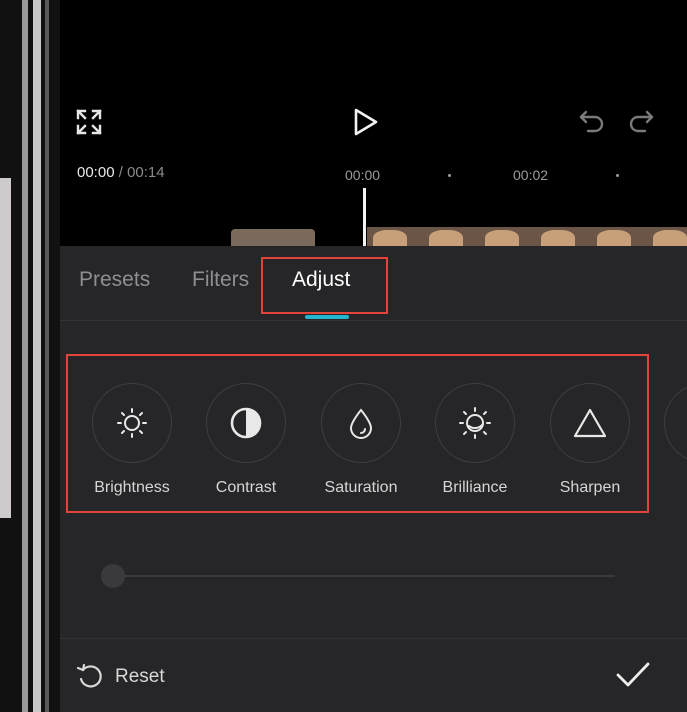 This screenshot has width=687, height=712. Describe the element at coordinates (220, 280) in the screenshot. I see `tab-filters: Filters` at that location.